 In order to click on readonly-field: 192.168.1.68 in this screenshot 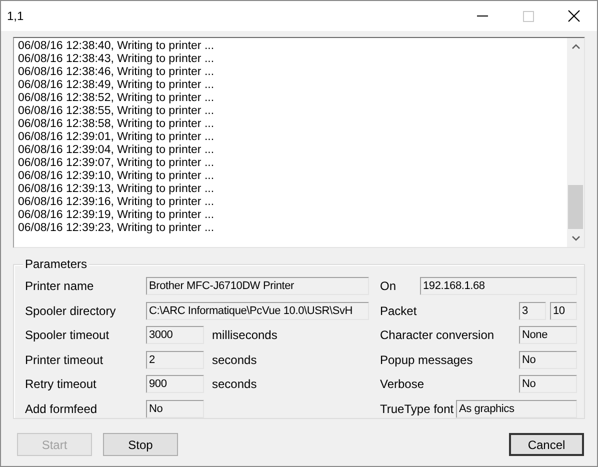, I will do `click(498, 286)`.